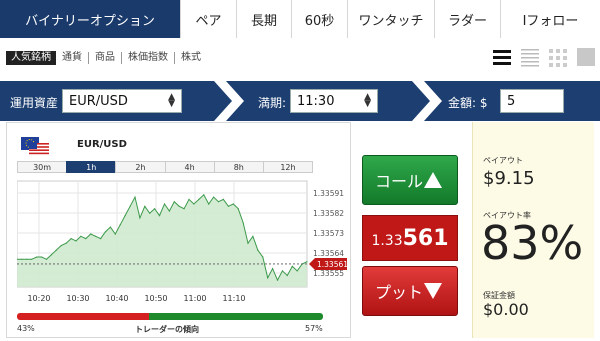 The width and height of the screenshot is (600, 341). I want to click on price-suffix: 561, so click(425, 238).